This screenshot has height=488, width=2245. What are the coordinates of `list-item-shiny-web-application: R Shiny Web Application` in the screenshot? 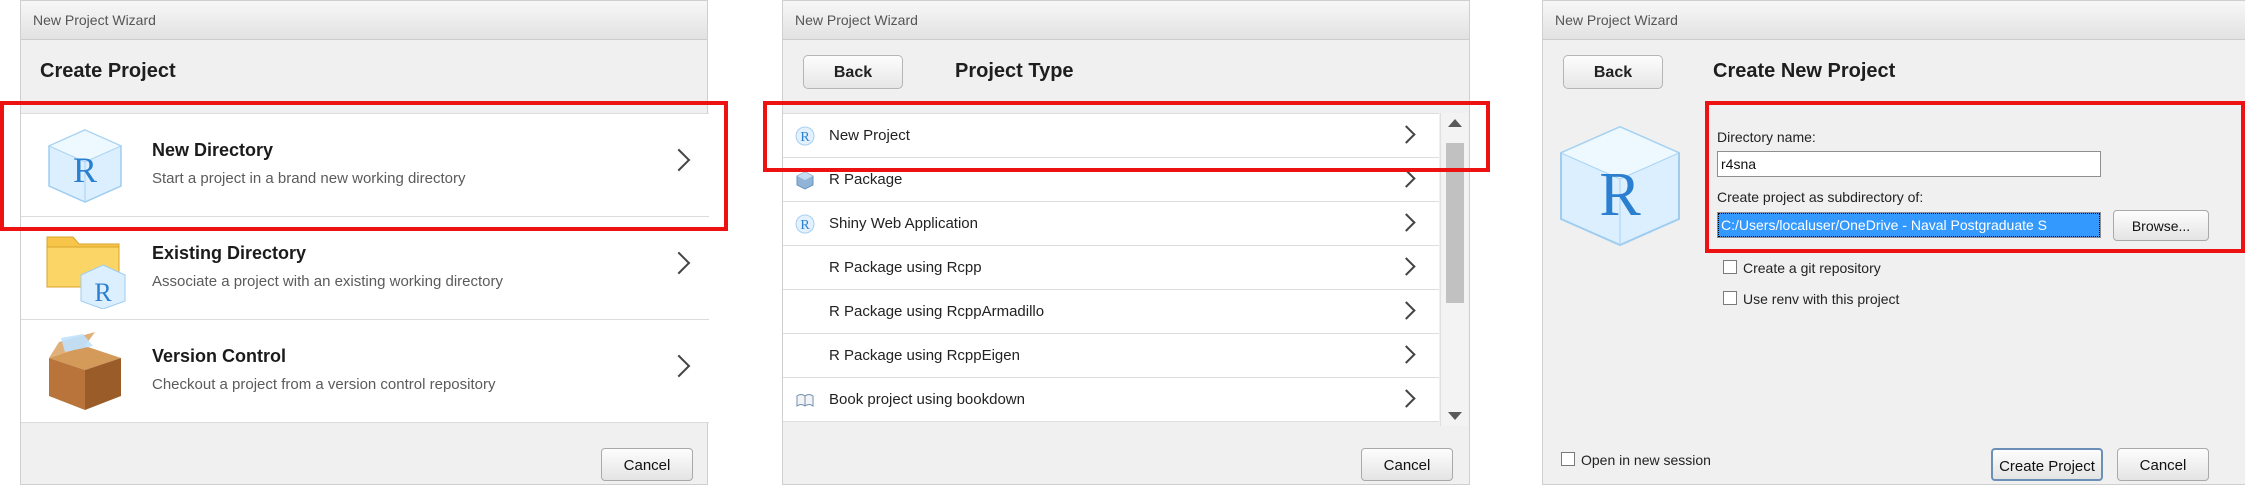 It's located at (1111, 224).